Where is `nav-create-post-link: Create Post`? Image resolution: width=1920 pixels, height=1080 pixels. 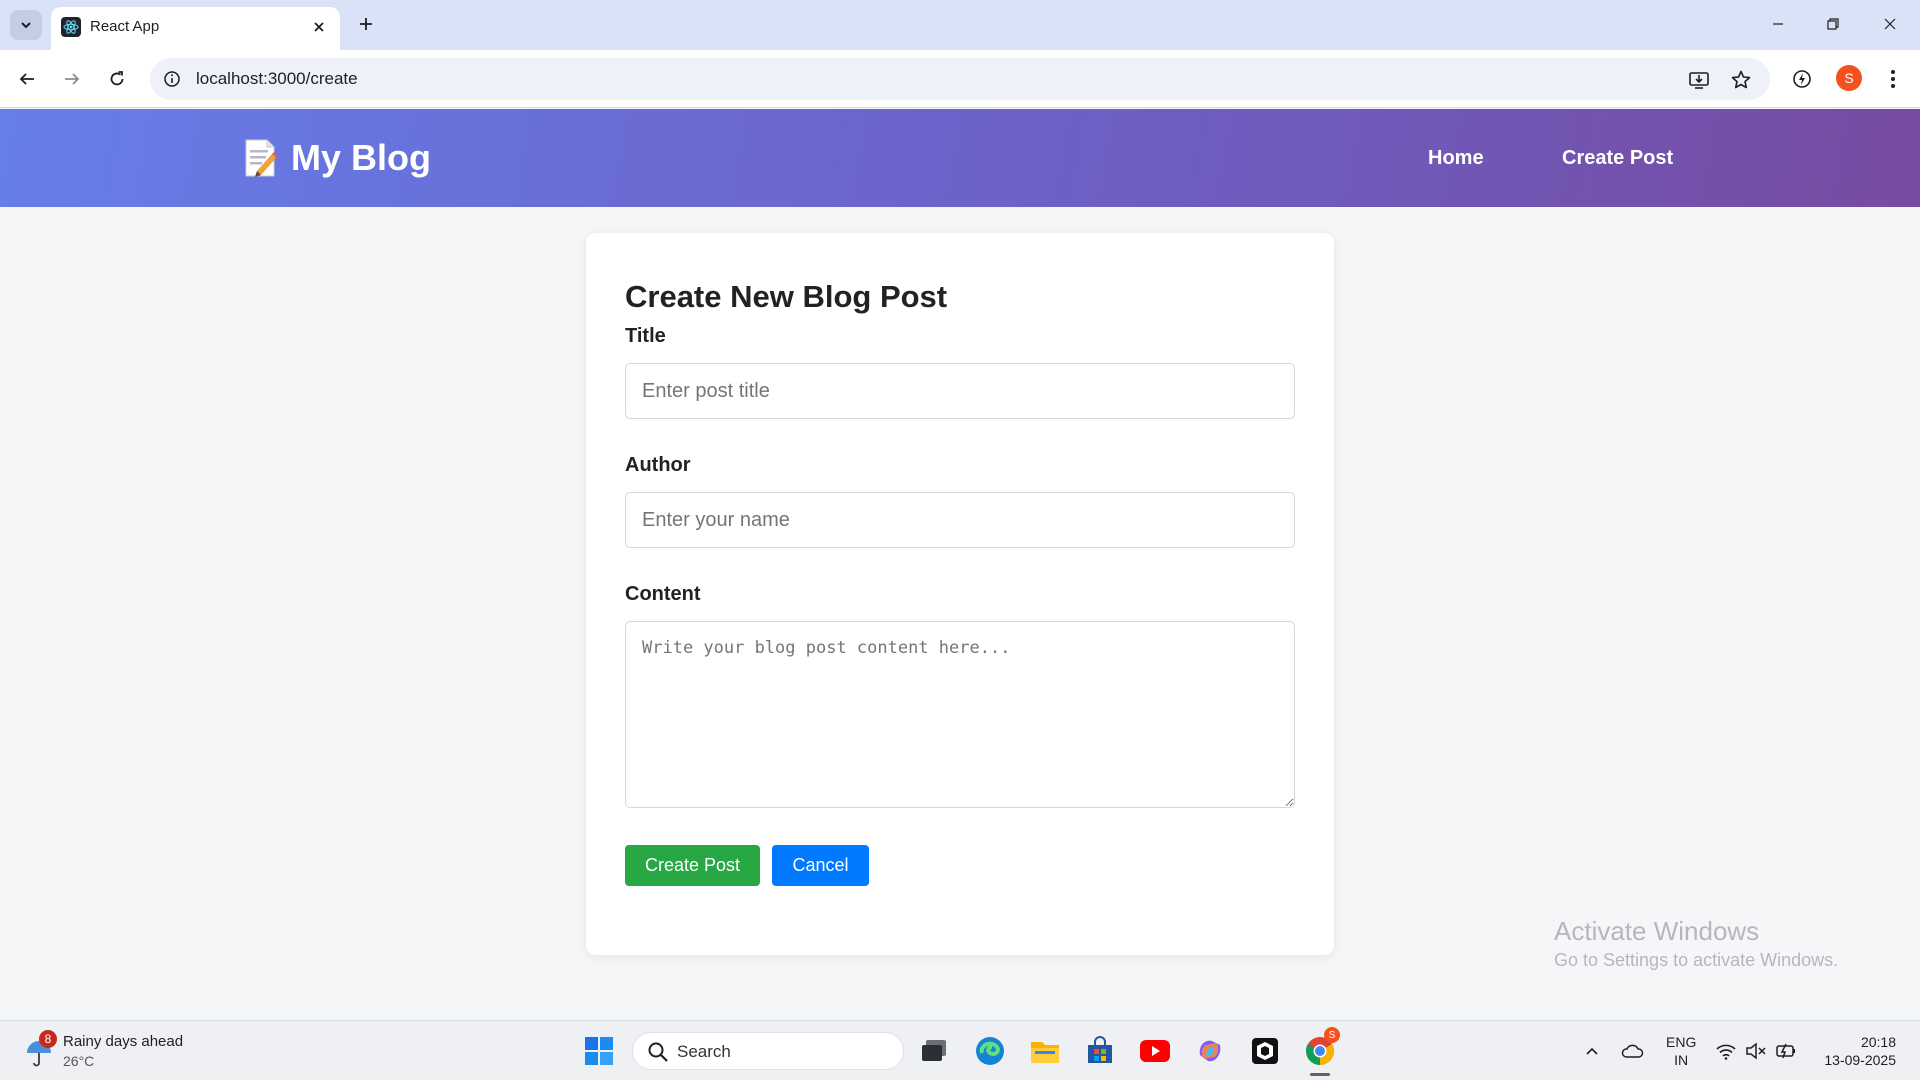 nav-create-post-link: Create Post is located at coordinates (1617, 158).